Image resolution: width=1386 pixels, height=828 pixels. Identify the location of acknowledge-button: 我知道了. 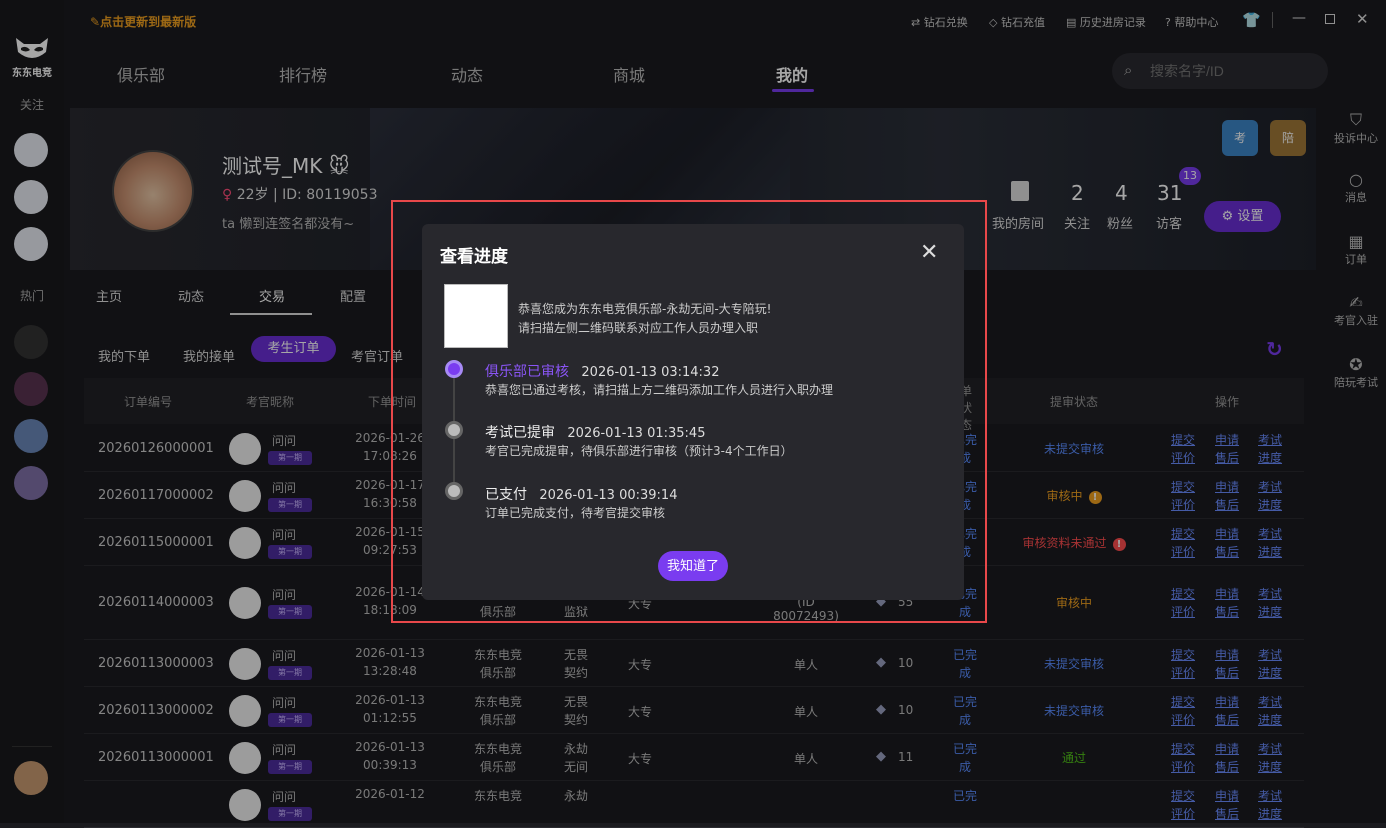
(693, 566).